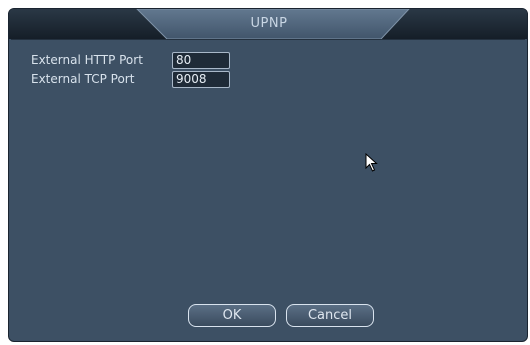 The width and height of the screenshot is (530, 345). Describe the element at coordinates (87, 60) in the screenshot. I see `http-port-label: External HTTP Port` at that location.